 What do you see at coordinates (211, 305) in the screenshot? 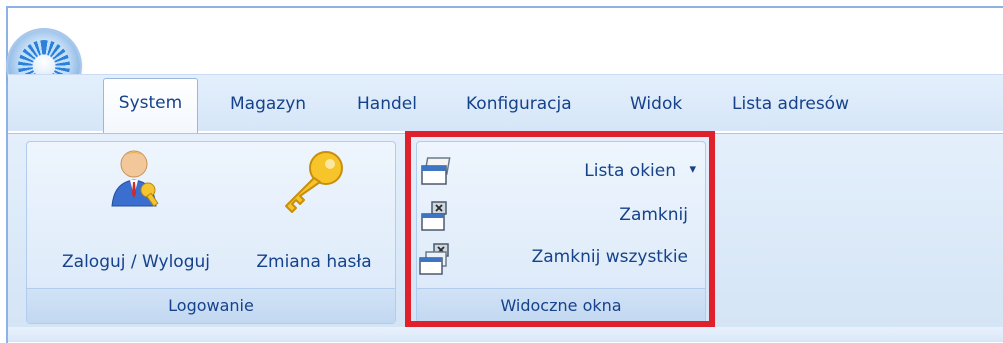
I see `group-label-logowanie: Logowanie` at bounding box center [211, 305].